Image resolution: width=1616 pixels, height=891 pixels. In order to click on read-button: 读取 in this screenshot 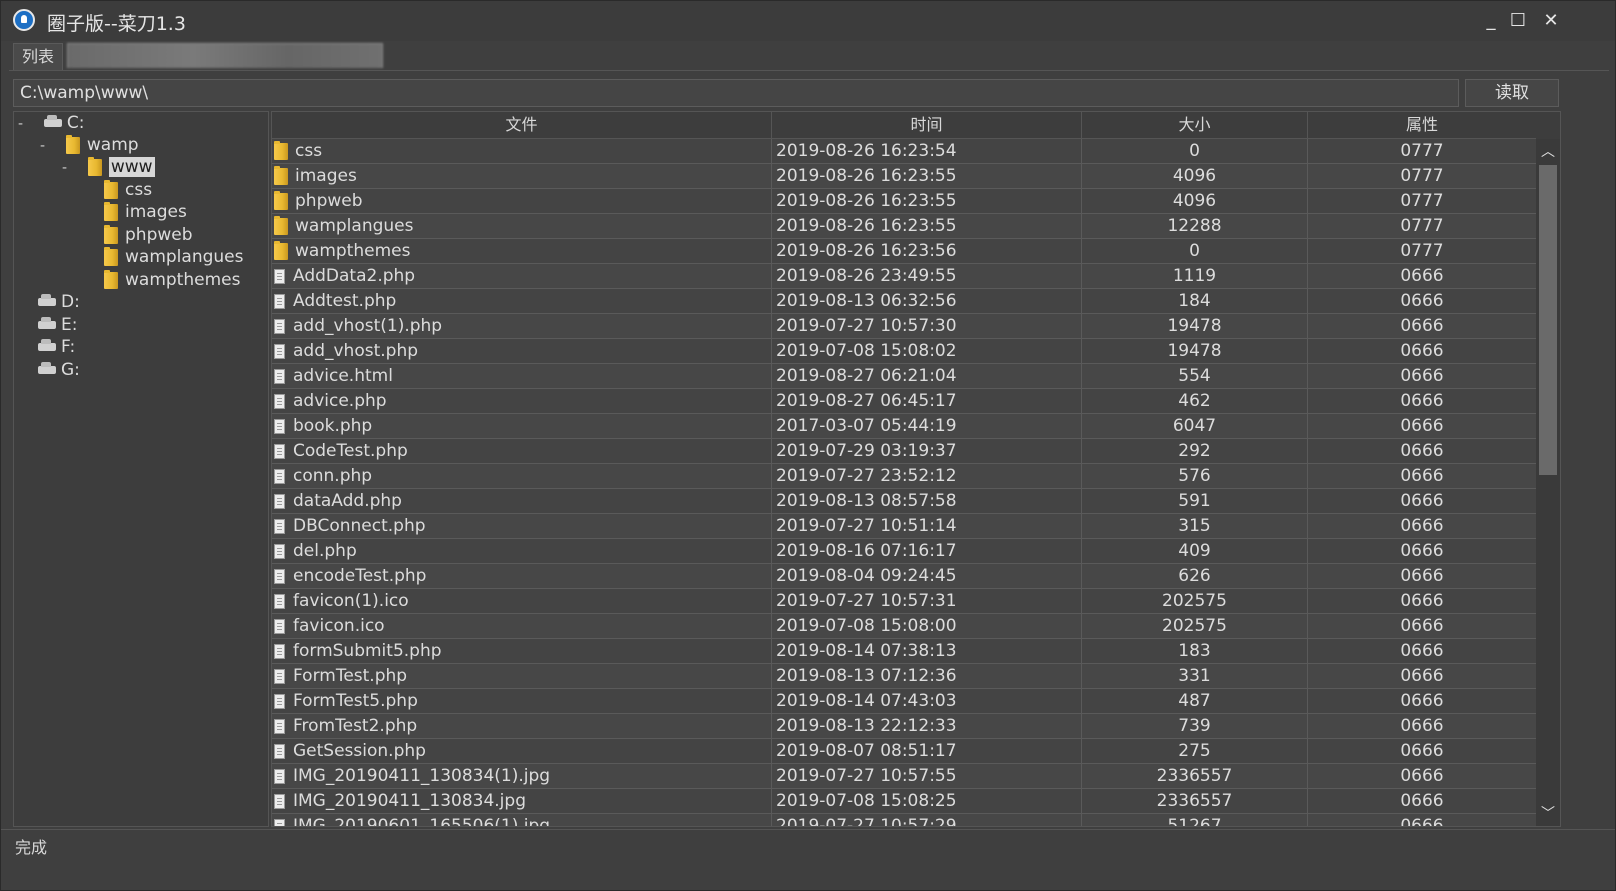, I will do `click(1512, 93)`.